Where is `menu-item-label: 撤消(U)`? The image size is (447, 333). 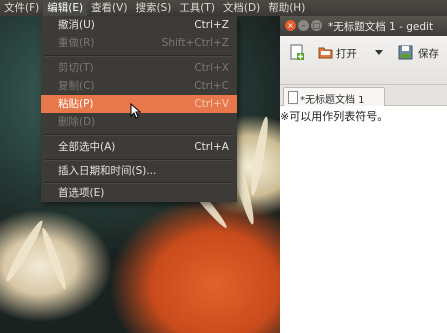 menu-item-label: 撤消(U) is located at coordinates (76, 25).